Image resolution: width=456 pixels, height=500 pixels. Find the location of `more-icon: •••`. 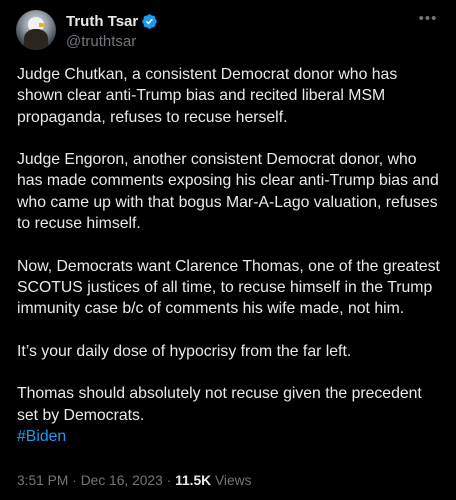

more-icon: ••• is located at coordinates (428, 18).